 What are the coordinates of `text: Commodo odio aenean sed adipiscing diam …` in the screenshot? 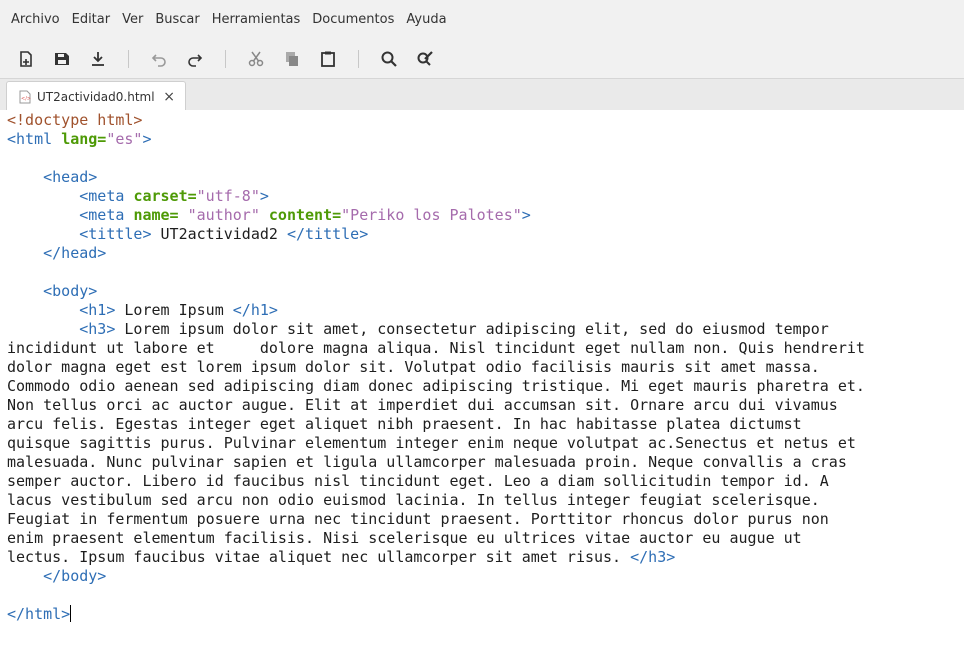 It's located at (436, 386).